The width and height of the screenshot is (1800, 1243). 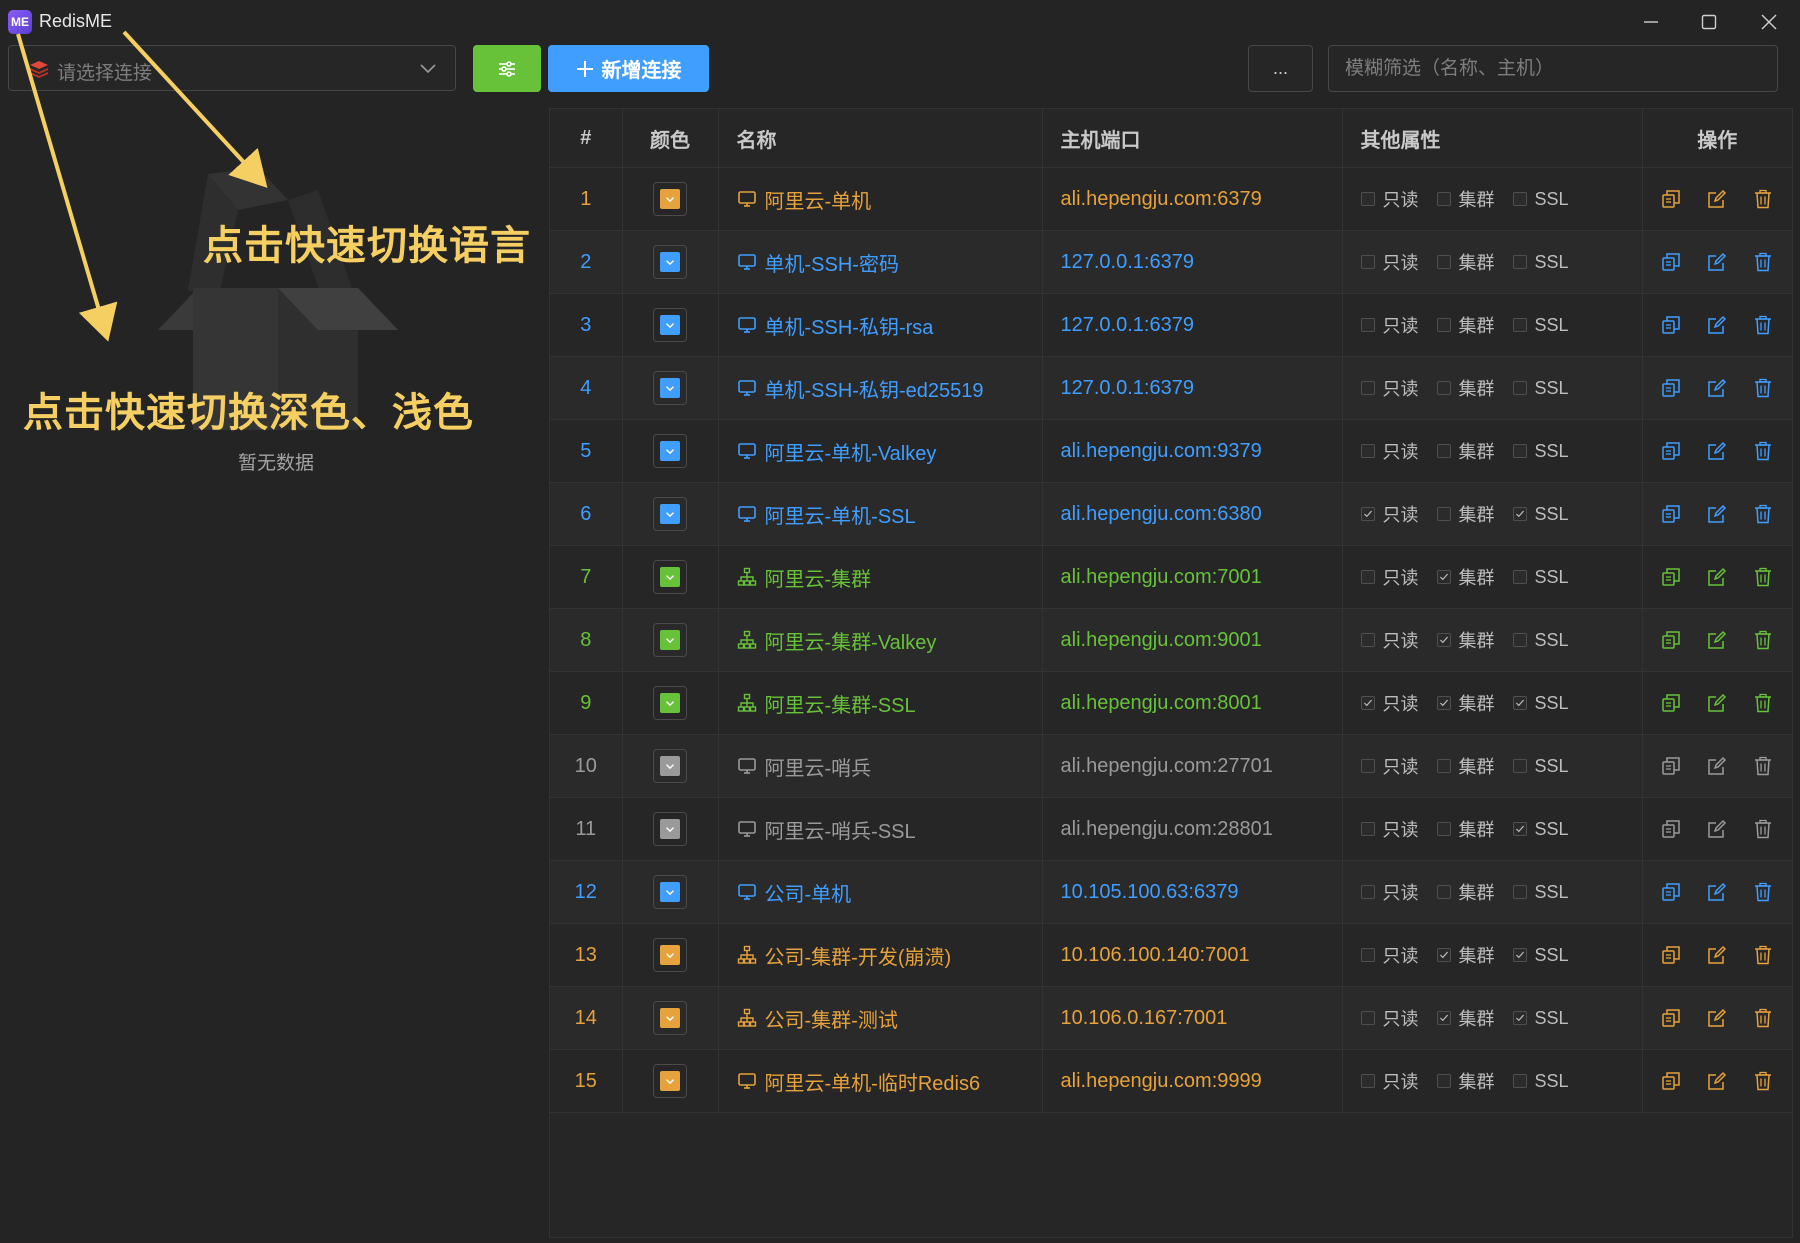 I want to click on row-name-cell: 阿里云-单机-临时Redis6, so click(x=880, y=1081).